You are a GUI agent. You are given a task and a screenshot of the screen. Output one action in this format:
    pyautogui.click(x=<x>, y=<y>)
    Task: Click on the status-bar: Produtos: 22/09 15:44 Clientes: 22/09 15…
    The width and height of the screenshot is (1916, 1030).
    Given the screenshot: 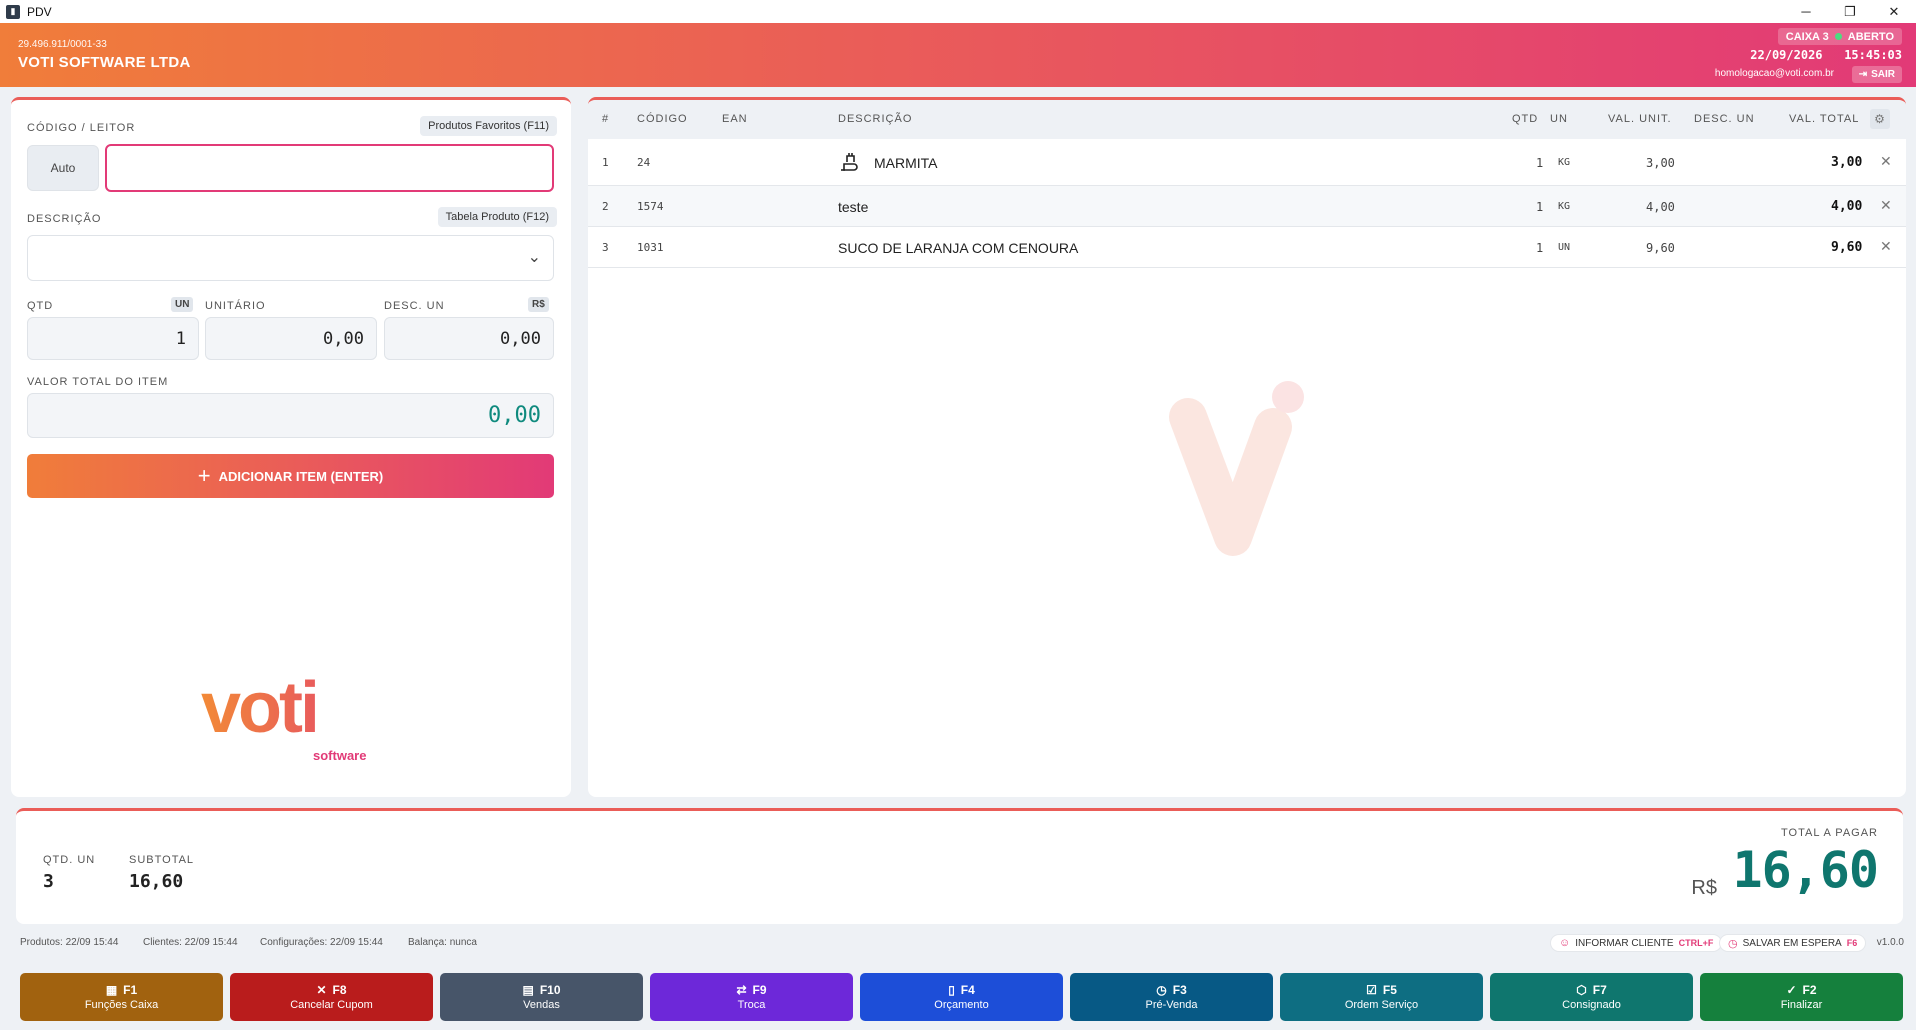 What is the action you would take?
    pyautogui.click(x=958, y=942)
    